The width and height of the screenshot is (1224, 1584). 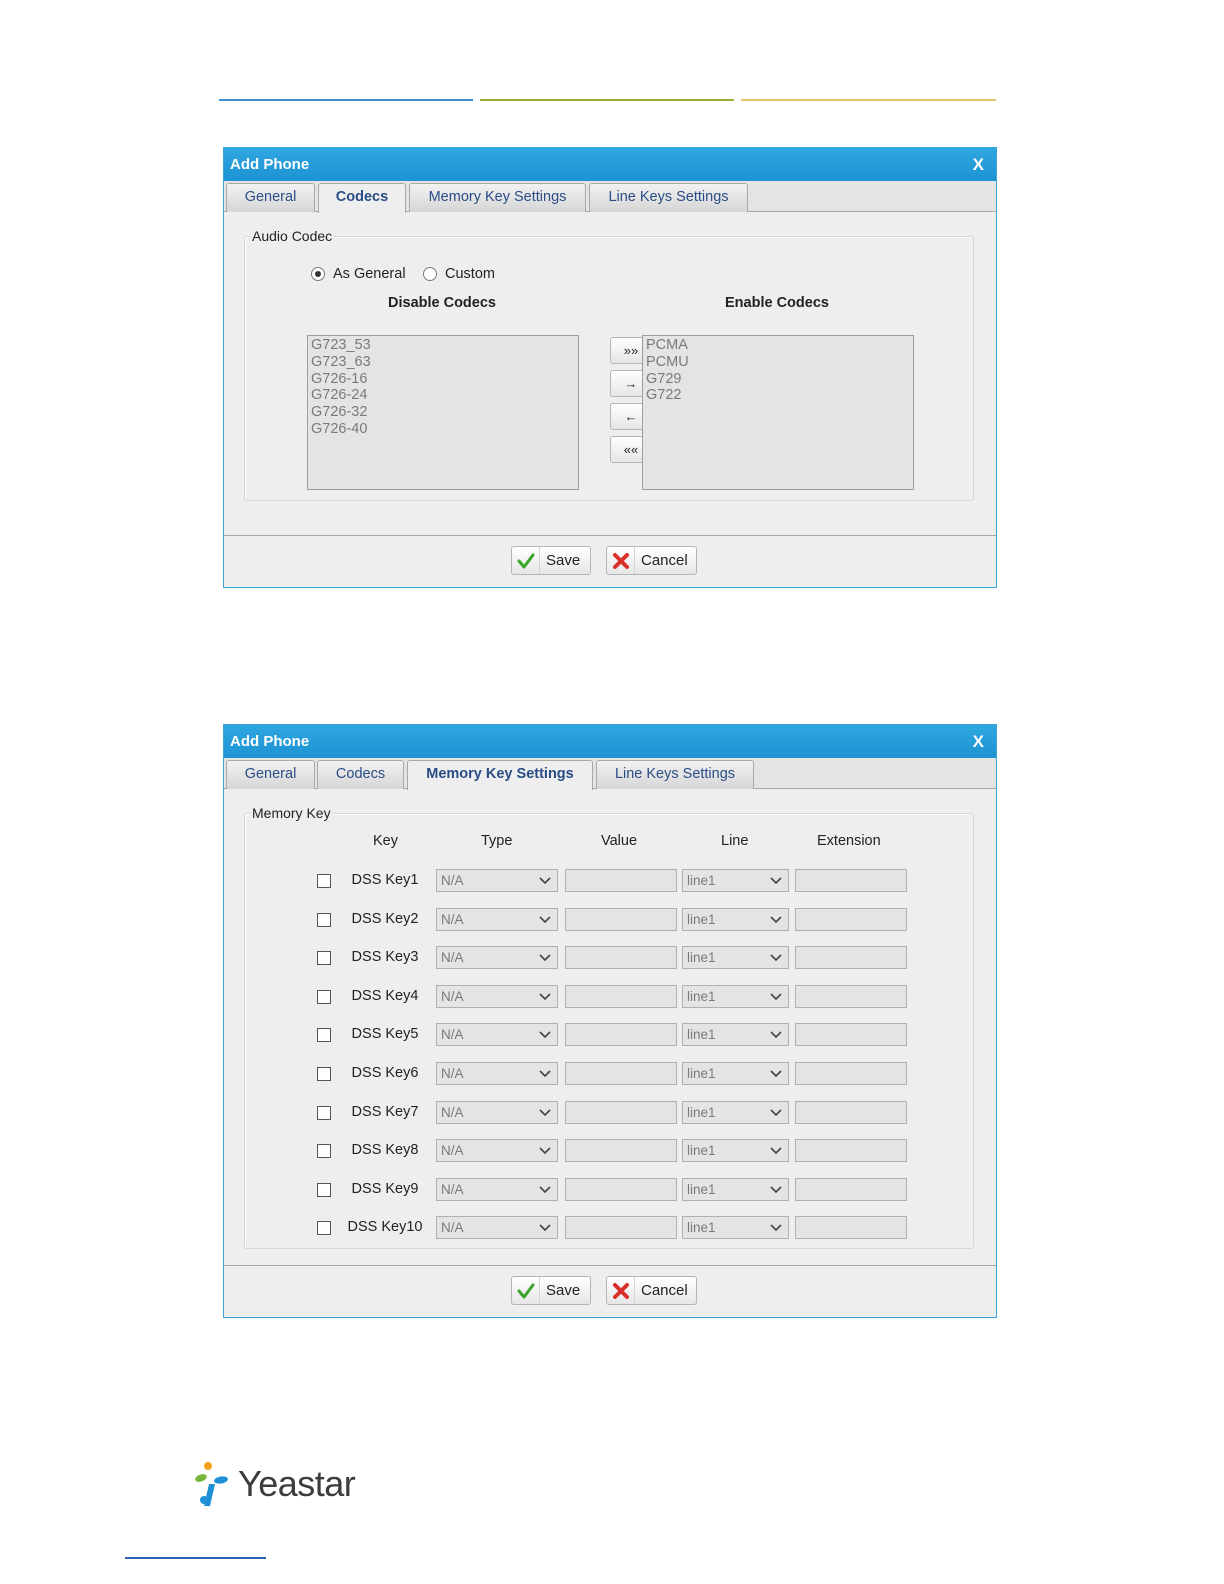 What do you see at coordinates (443, 395) in the screenshot?
I see `list-item: G726-24` at bounding box center [443, 395].